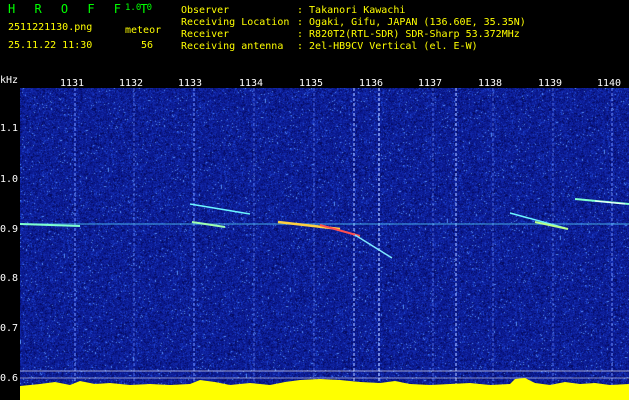  What do you see at coordinates (9, 328) in the screenshot?
I see `freq-tick: 0.7` at bounding box center [9, 328].